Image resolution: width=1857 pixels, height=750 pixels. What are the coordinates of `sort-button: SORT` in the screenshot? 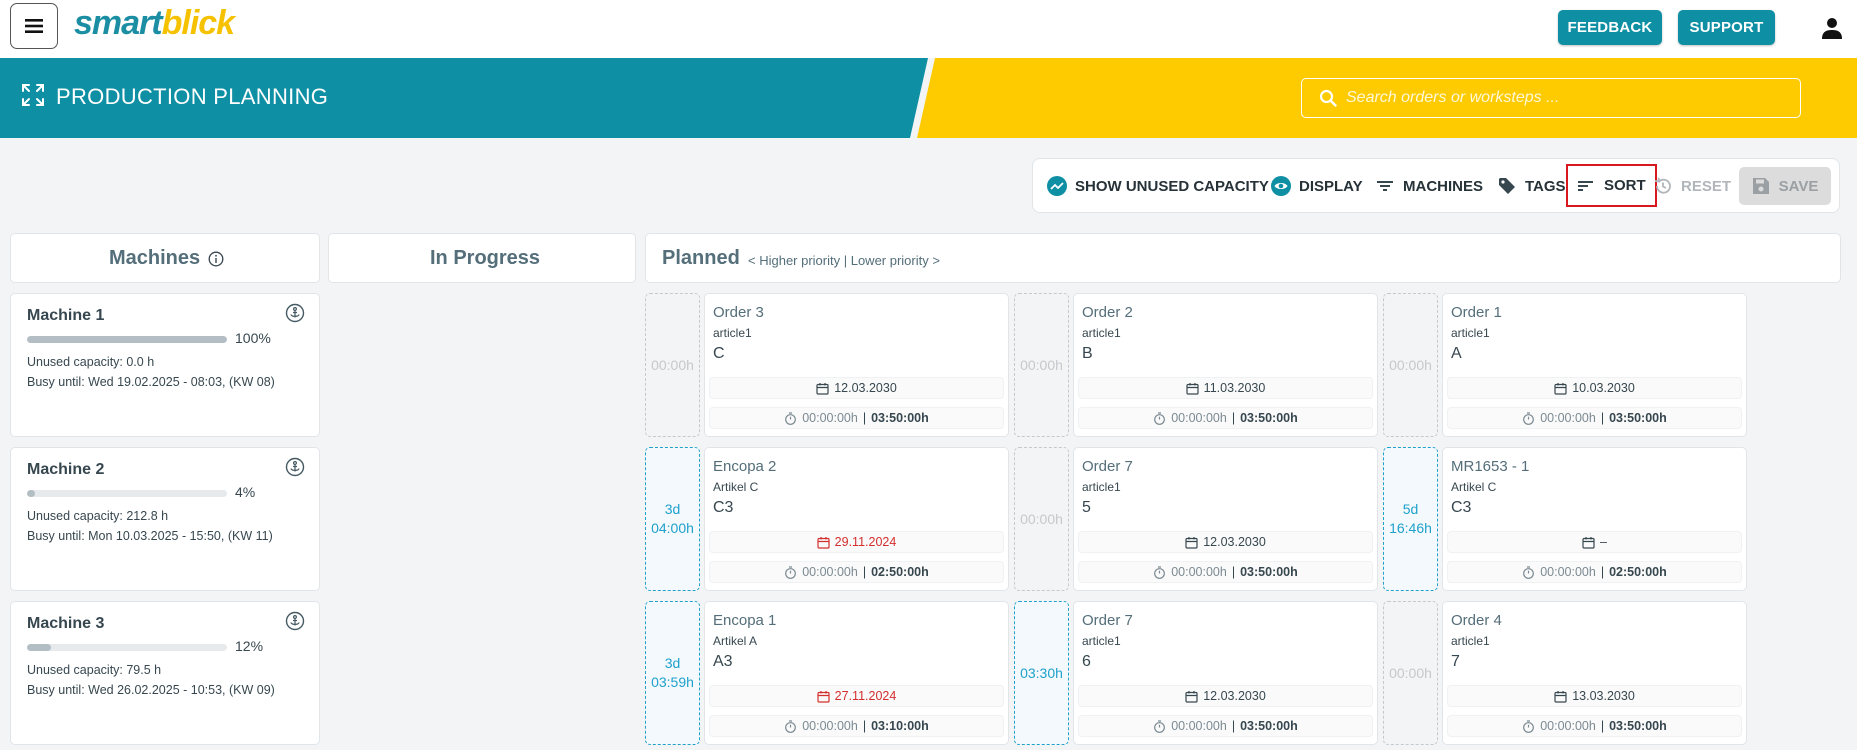 It's located at (1611, 185).